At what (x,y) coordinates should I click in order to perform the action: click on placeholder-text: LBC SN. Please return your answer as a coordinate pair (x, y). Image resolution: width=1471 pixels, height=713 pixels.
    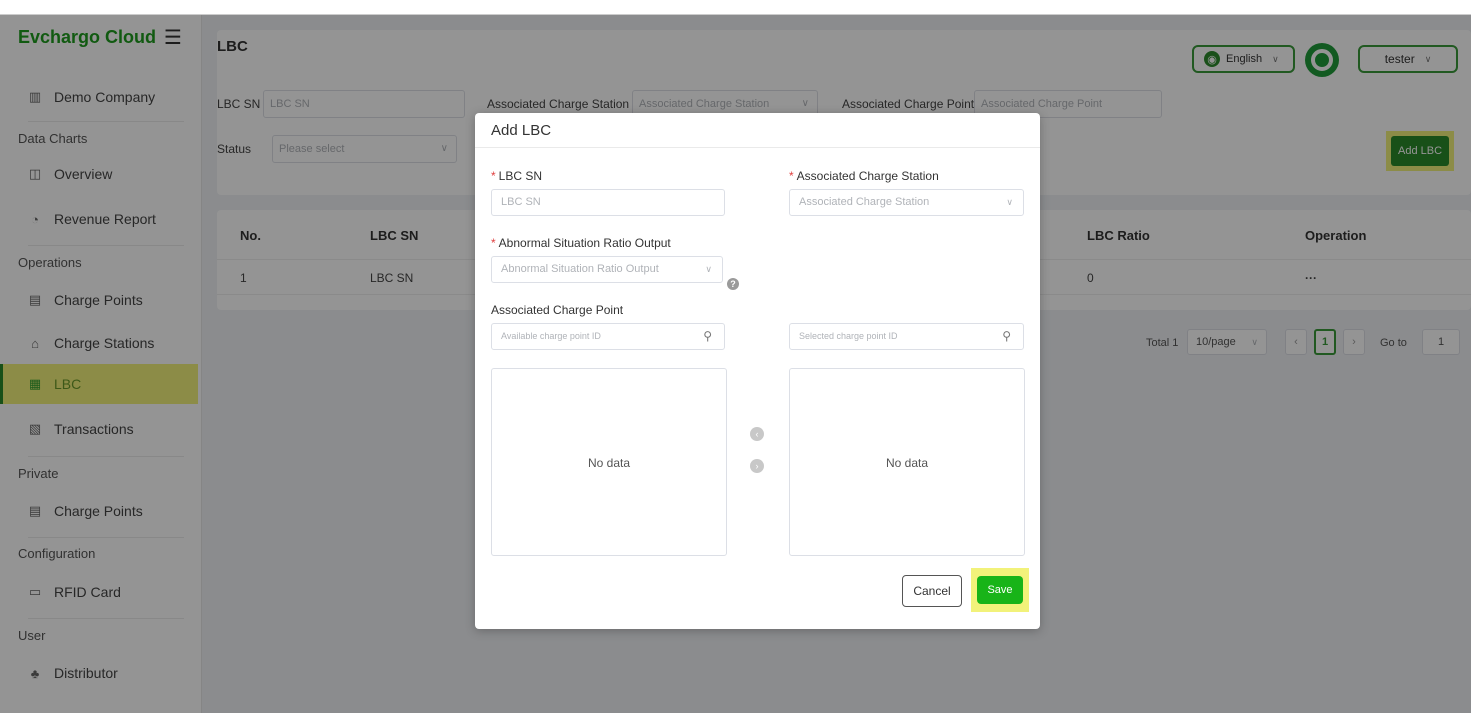
    Looking at the image, I should click on (521, 202).